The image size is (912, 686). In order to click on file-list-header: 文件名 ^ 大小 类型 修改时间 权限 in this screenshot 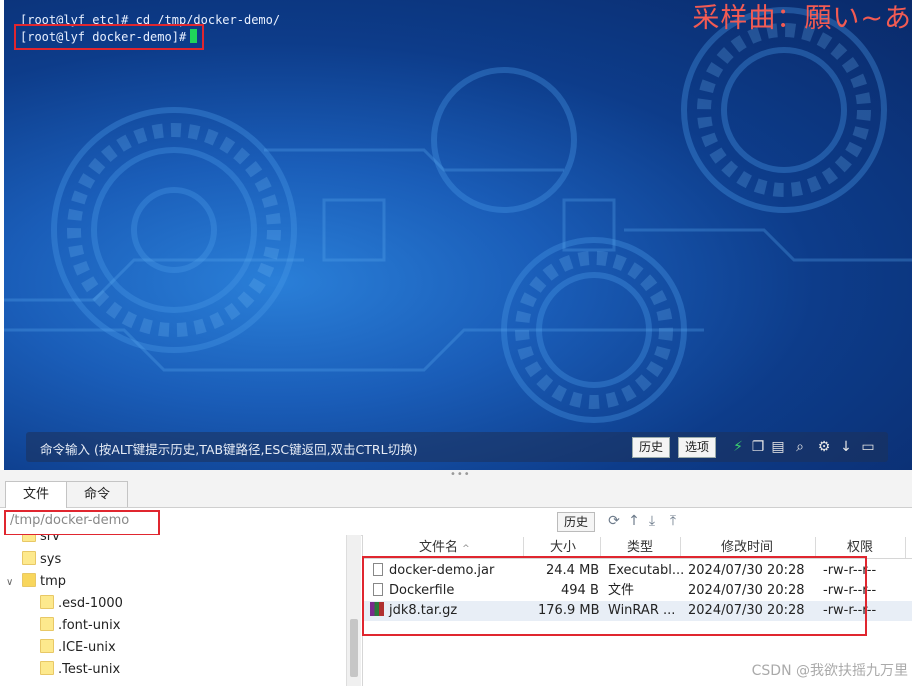, I will do `click(637, 548)`.